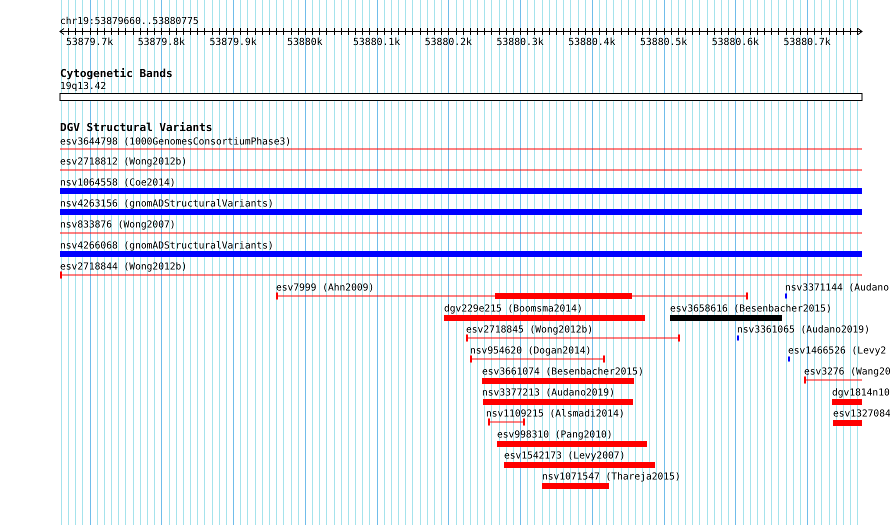  I want to click on feature-label: nsv1071547 (Thareja2015), so click(611, 477).